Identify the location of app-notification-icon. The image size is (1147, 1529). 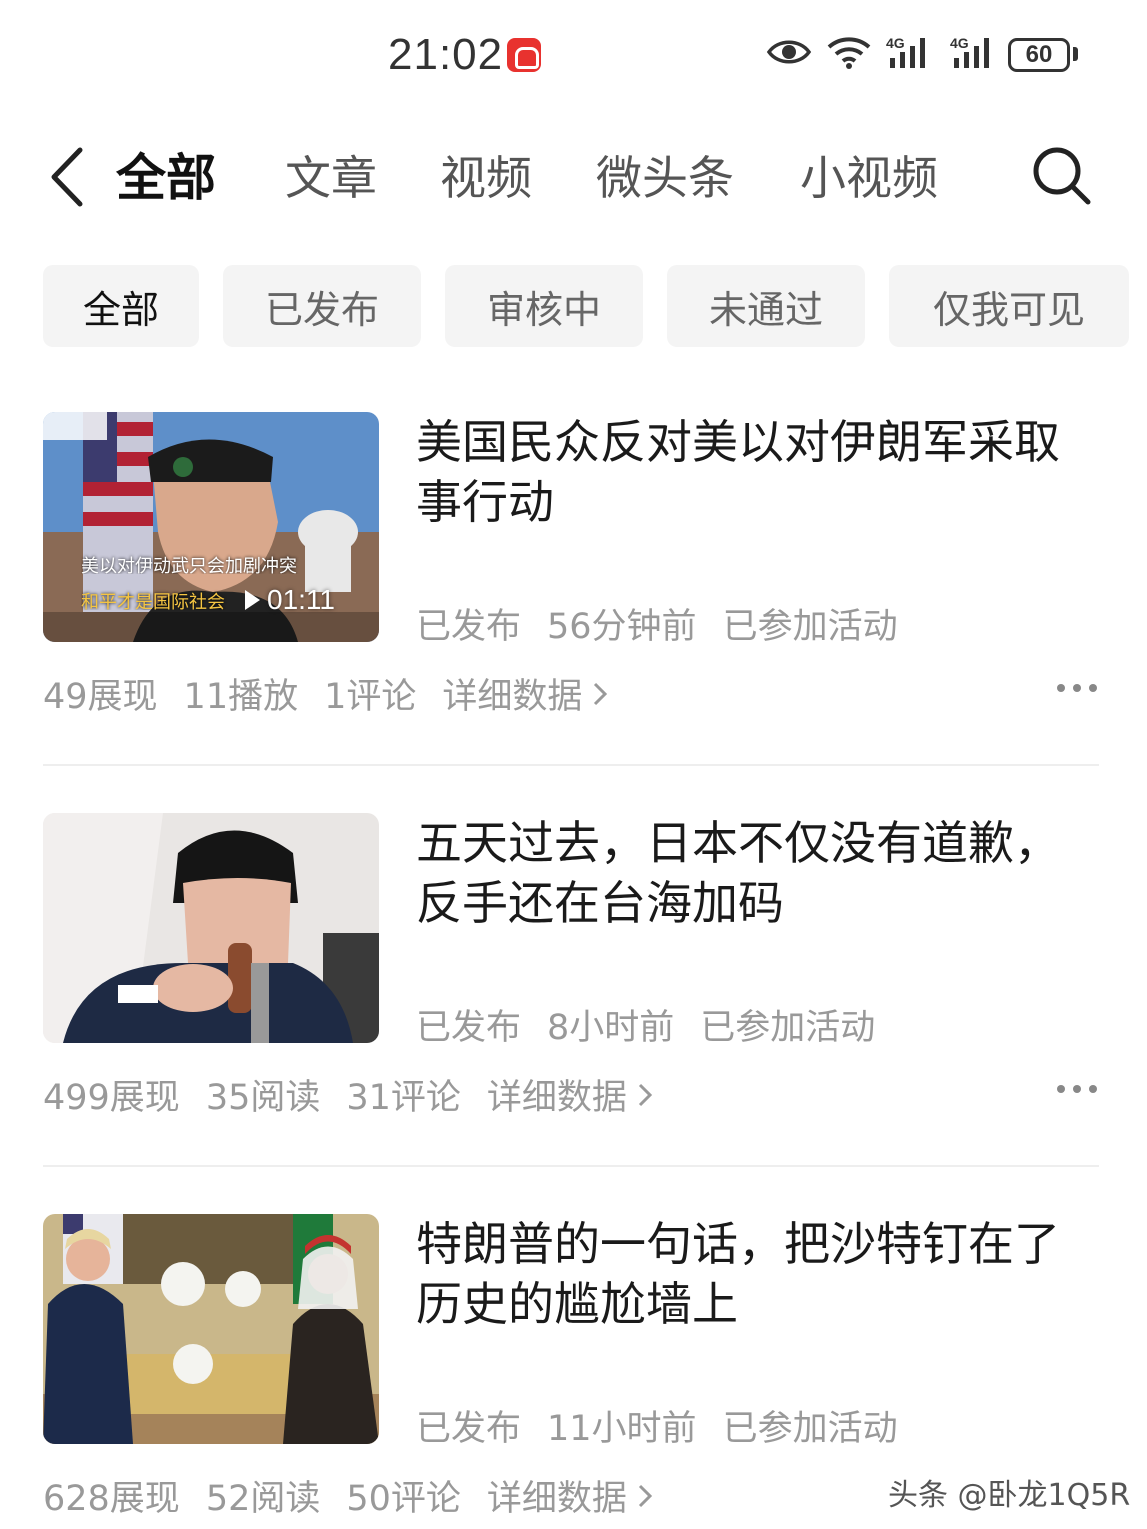
(524, 55).